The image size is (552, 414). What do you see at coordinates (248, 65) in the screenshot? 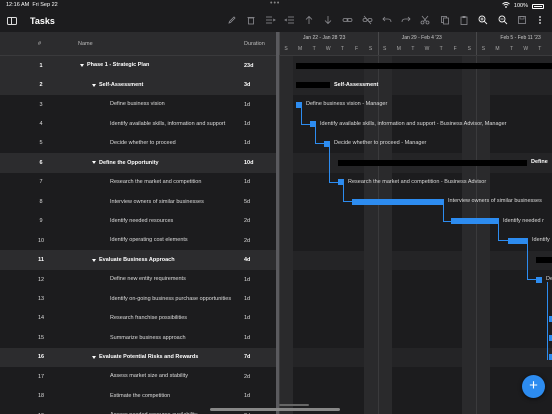
I see `task-duration: 23d` at bounding box center [248, 65].